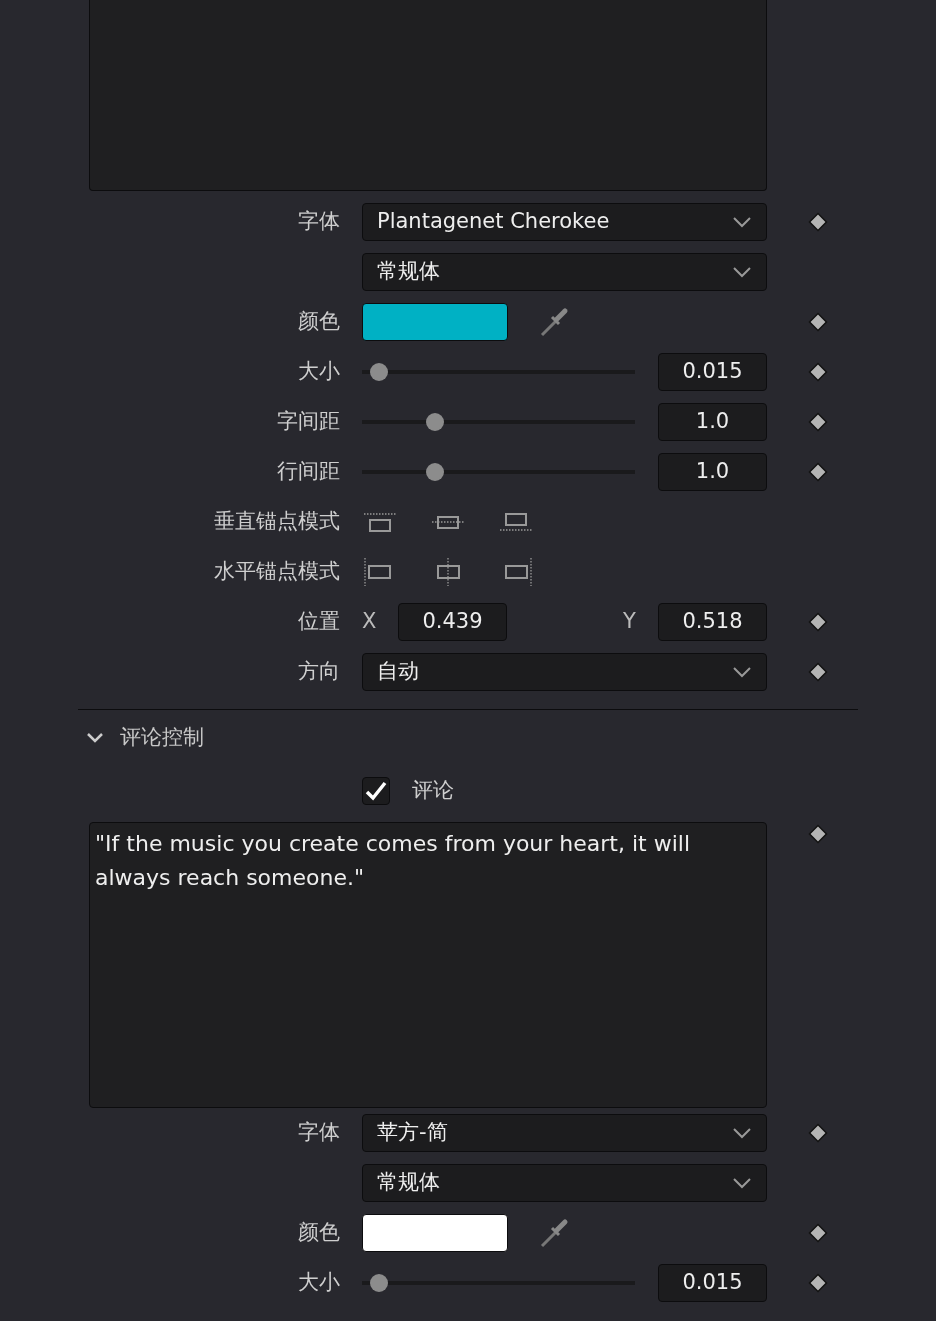 The height and width of the screenshot is (1321, 936). I want to click on field-label: 水平锚点模式, so click(277, 572).